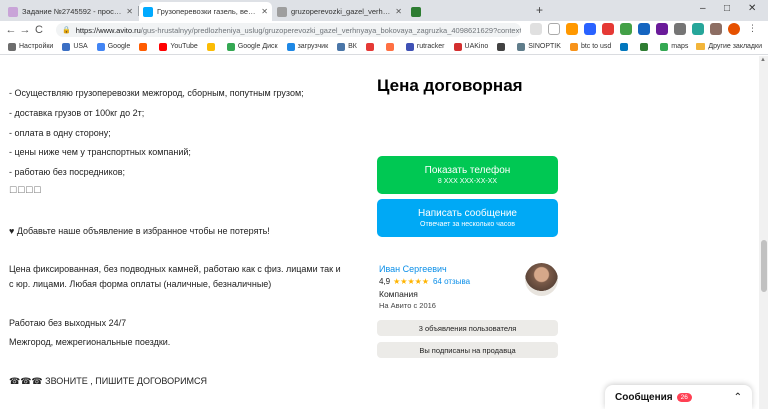 Image resolution: width=768 pixels, height=409 pixels. Describe the element at coordinates (734, 29) in the screenshot. I see `profile-avatar` at that location.